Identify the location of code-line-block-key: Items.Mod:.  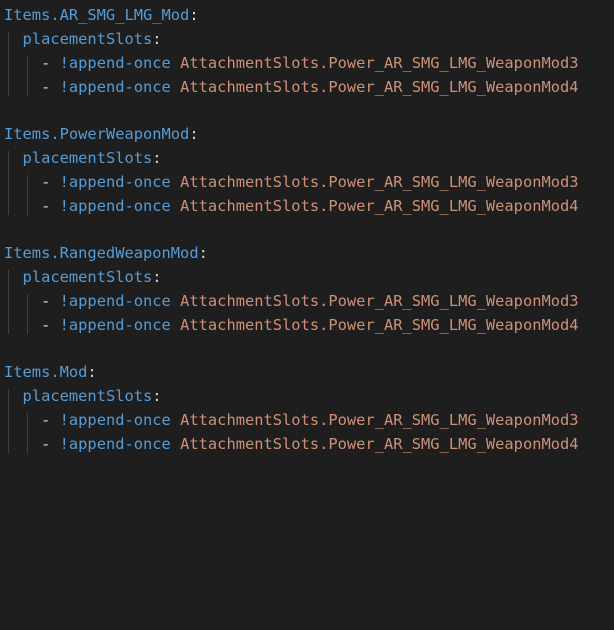
(50, 373).